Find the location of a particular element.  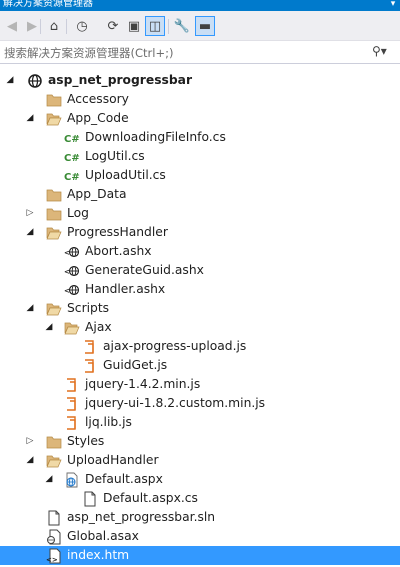

tree-item: ◢ Ajax is located at coordinates (200, 327).